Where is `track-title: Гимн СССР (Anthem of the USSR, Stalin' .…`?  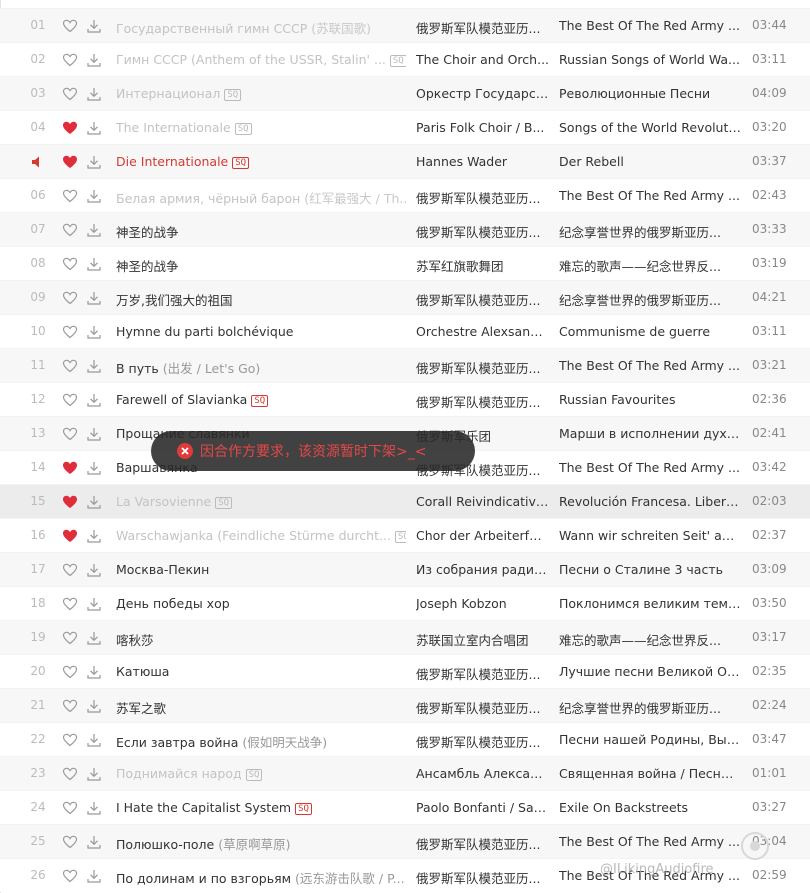 track-title: Гимн СССР (Anthem of the USSR, Stalin' .… is located at coordinates (261, 59).